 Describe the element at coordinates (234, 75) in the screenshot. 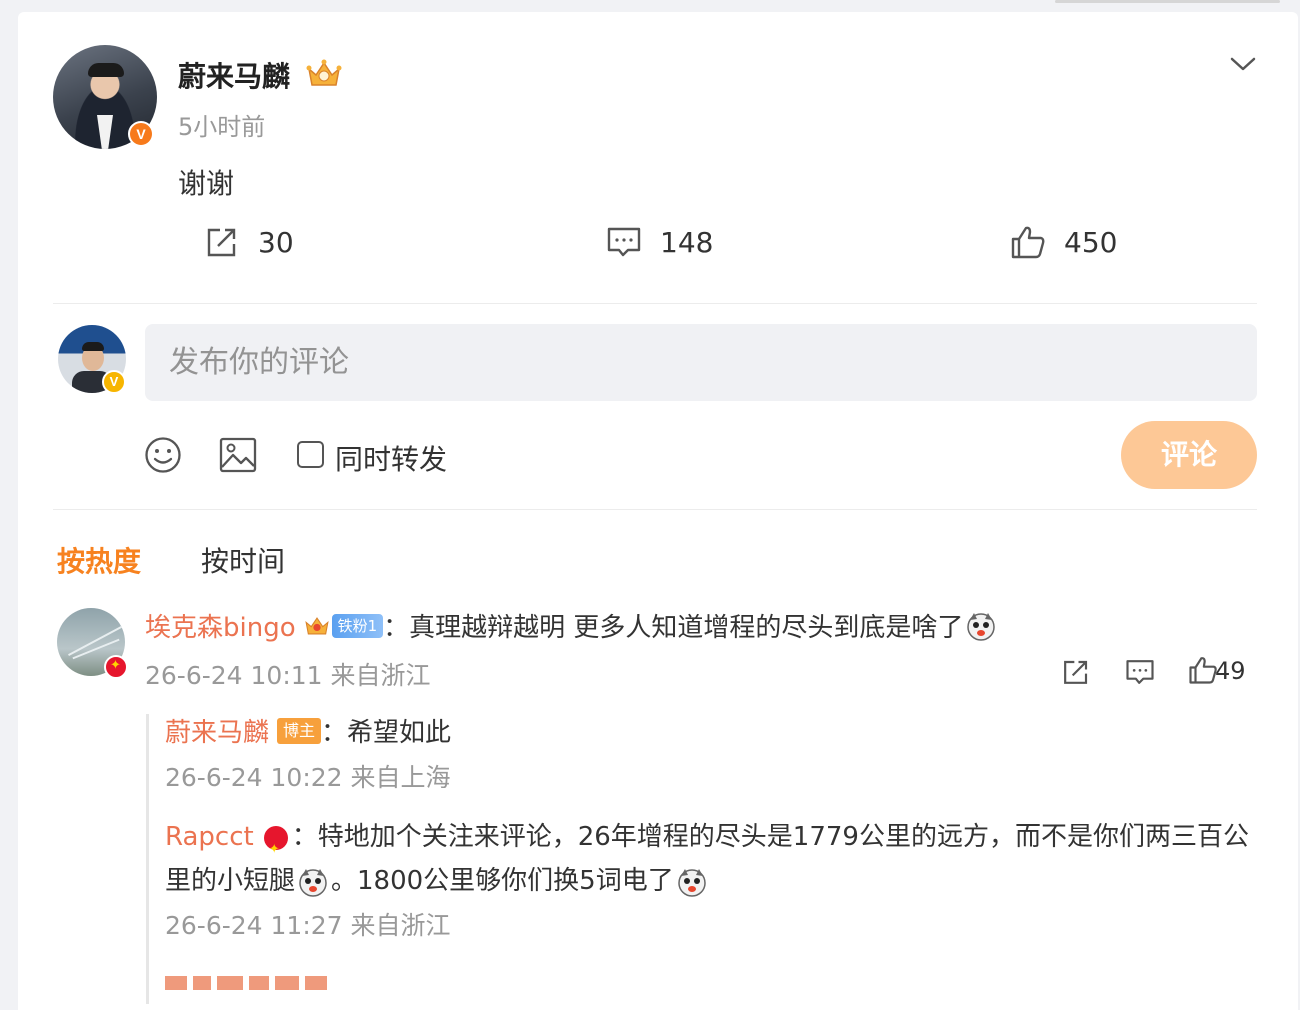

I see `author-name: 蔚来马麟` at that location.